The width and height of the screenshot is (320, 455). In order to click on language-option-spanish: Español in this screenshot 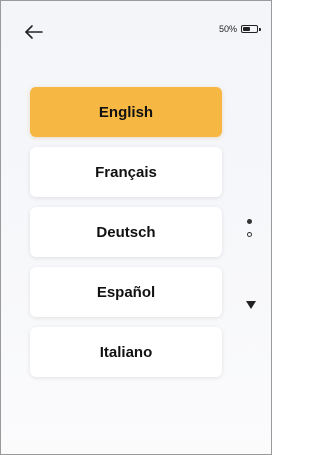, I will do `click(126, 292)`.